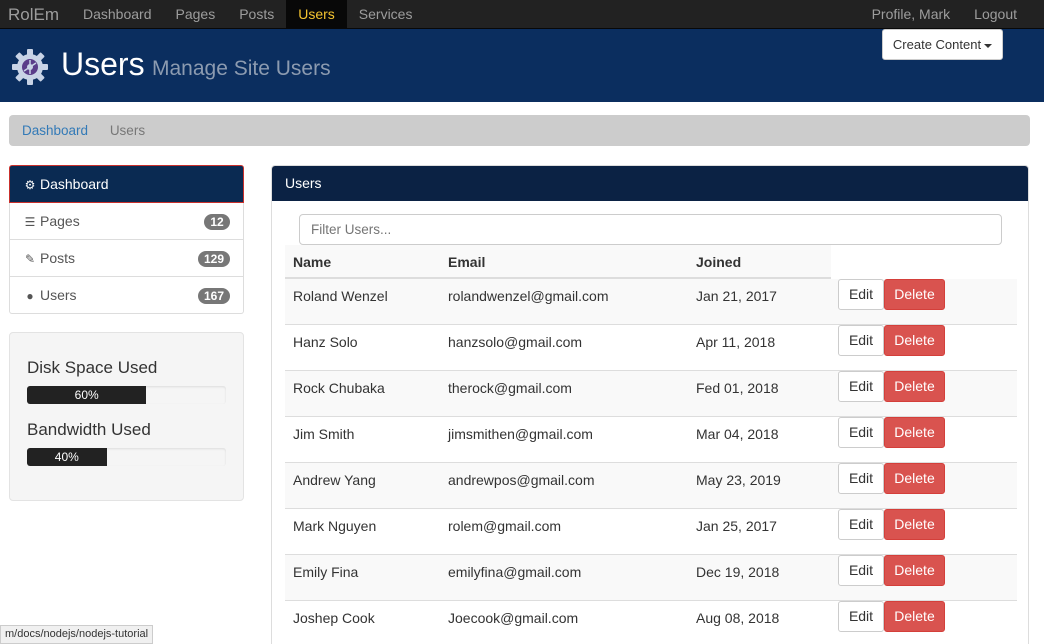  I want to click on count-badge: 167, so click(213, 296).